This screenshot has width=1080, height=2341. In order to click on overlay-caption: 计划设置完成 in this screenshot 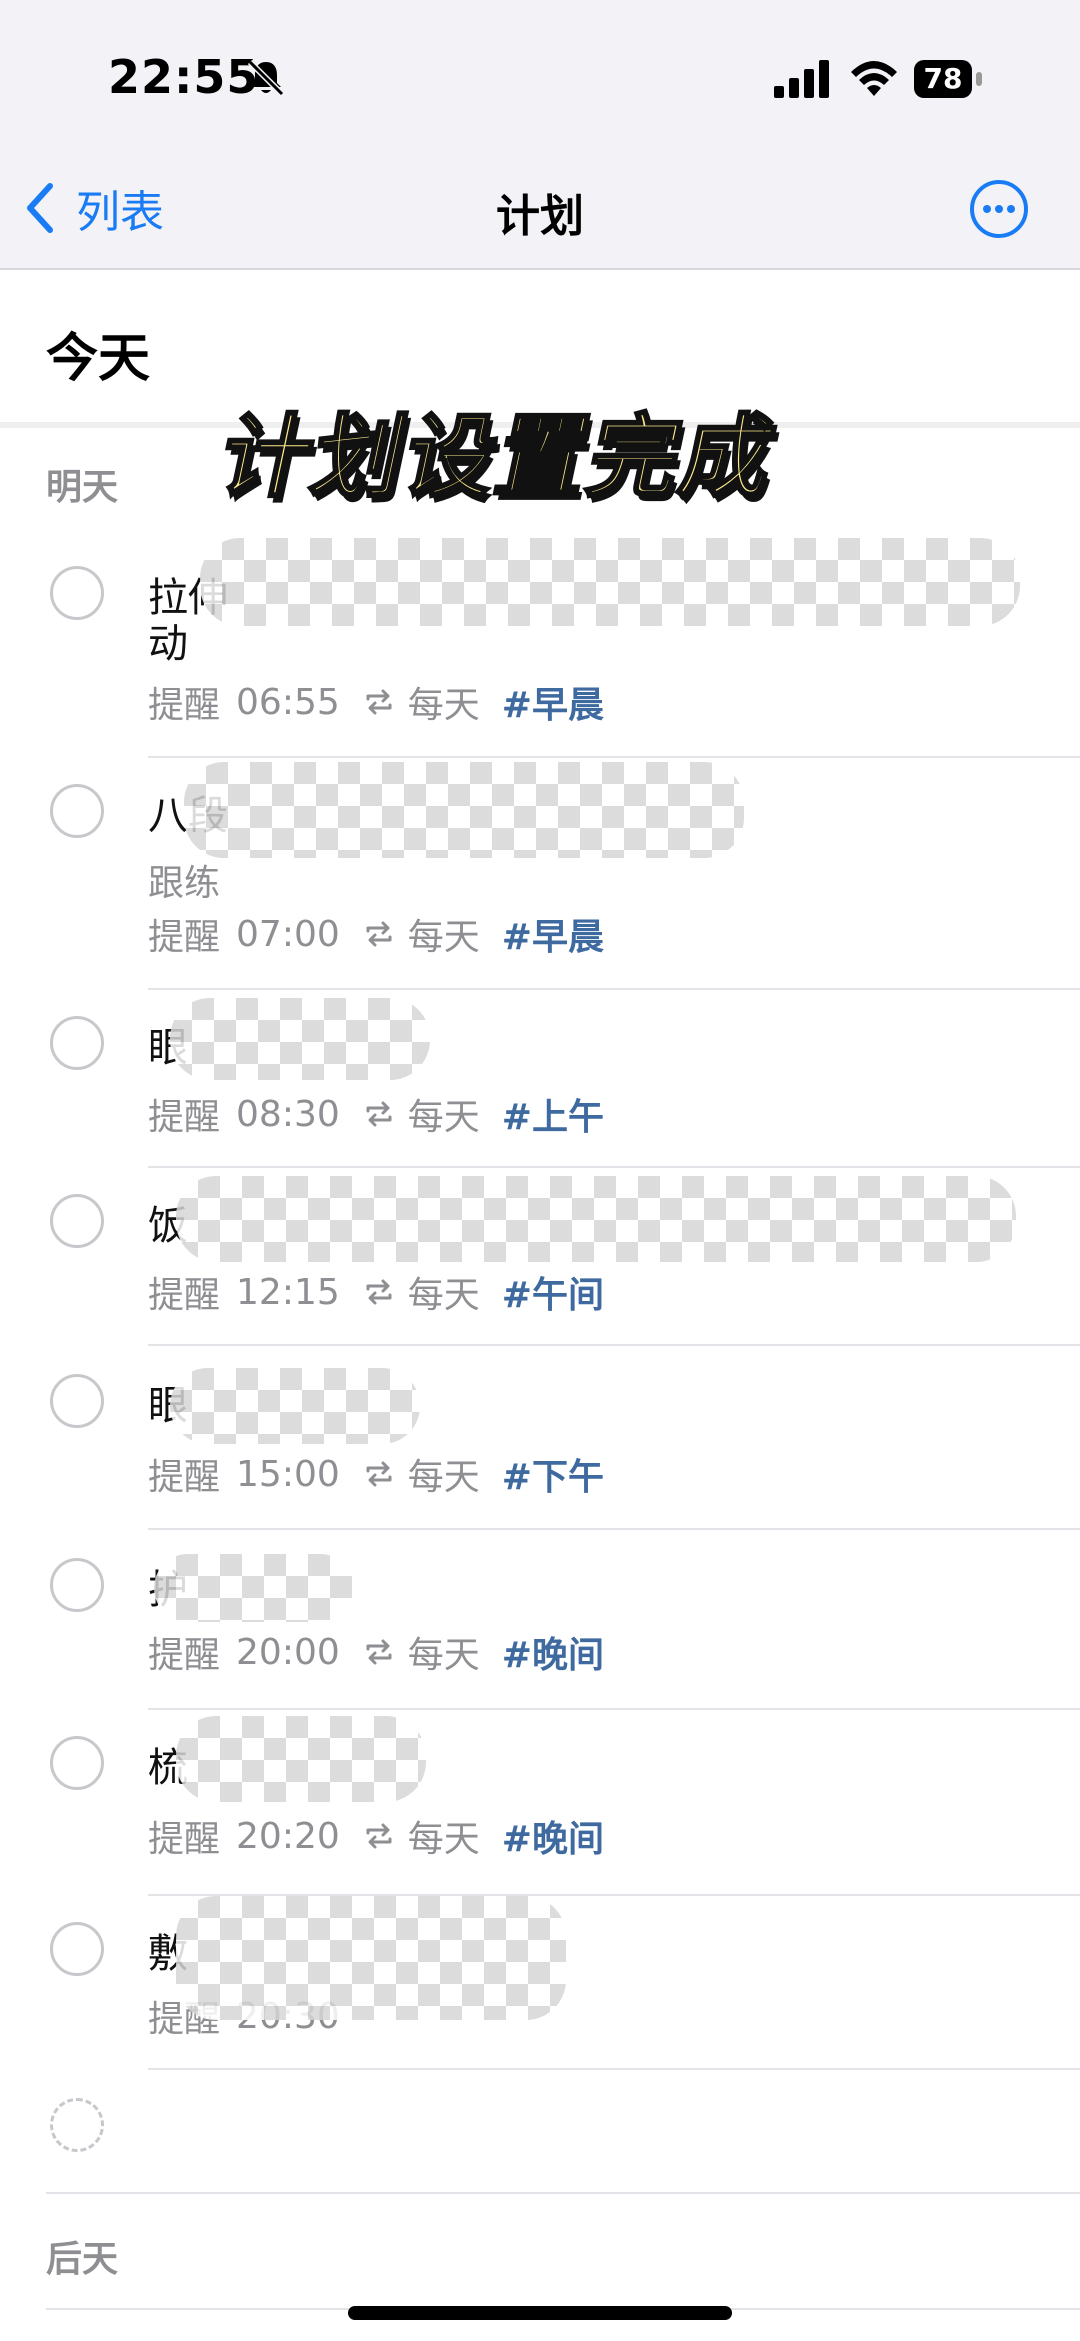, I will do `click(498, 458)`.